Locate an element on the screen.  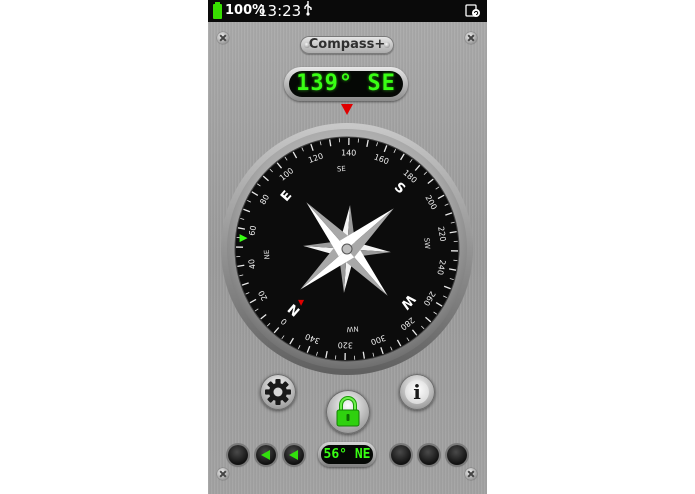
dial-degree-label: 140 is located at coordinates (348, 152).